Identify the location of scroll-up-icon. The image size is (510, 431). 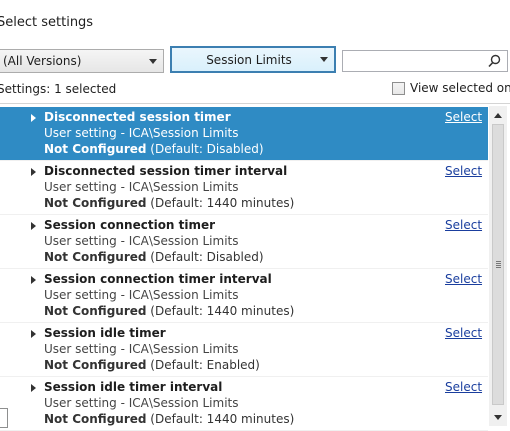
(498, 115).